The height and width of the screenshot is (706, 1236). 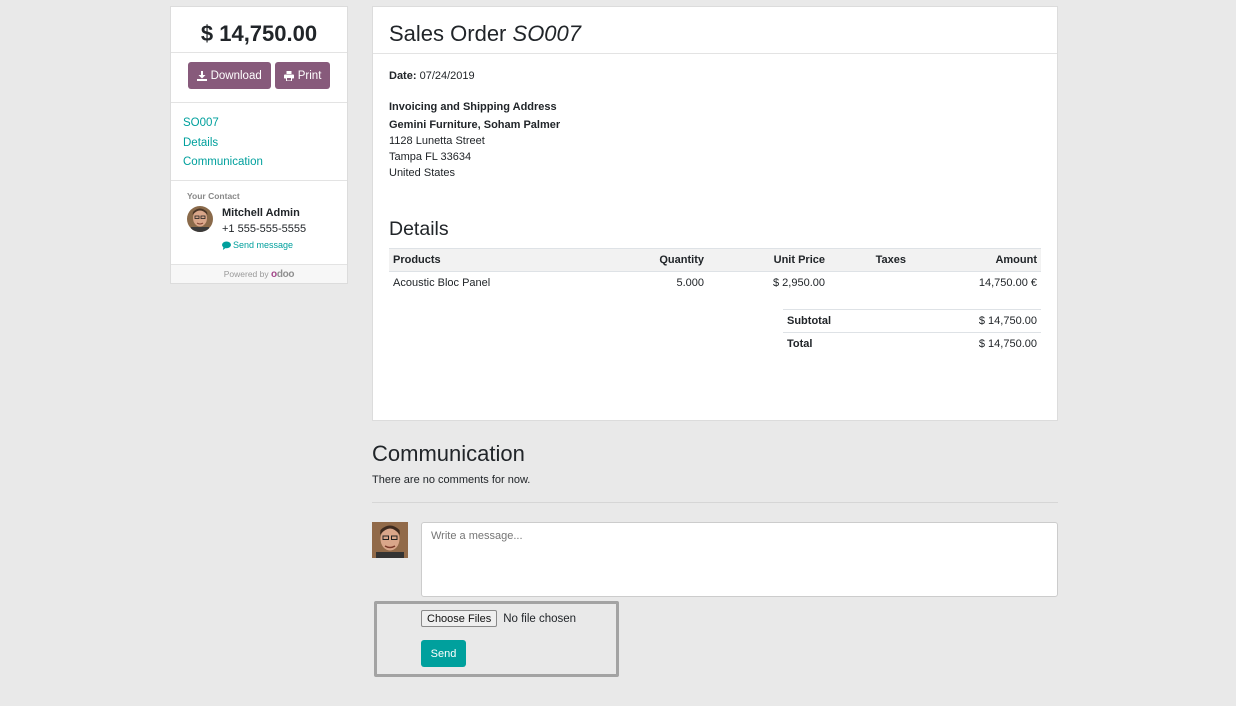 What do you see at coordinates (506, 260) in the screenshot?
I see `col-products: Products` at bounding box center [506, 260].